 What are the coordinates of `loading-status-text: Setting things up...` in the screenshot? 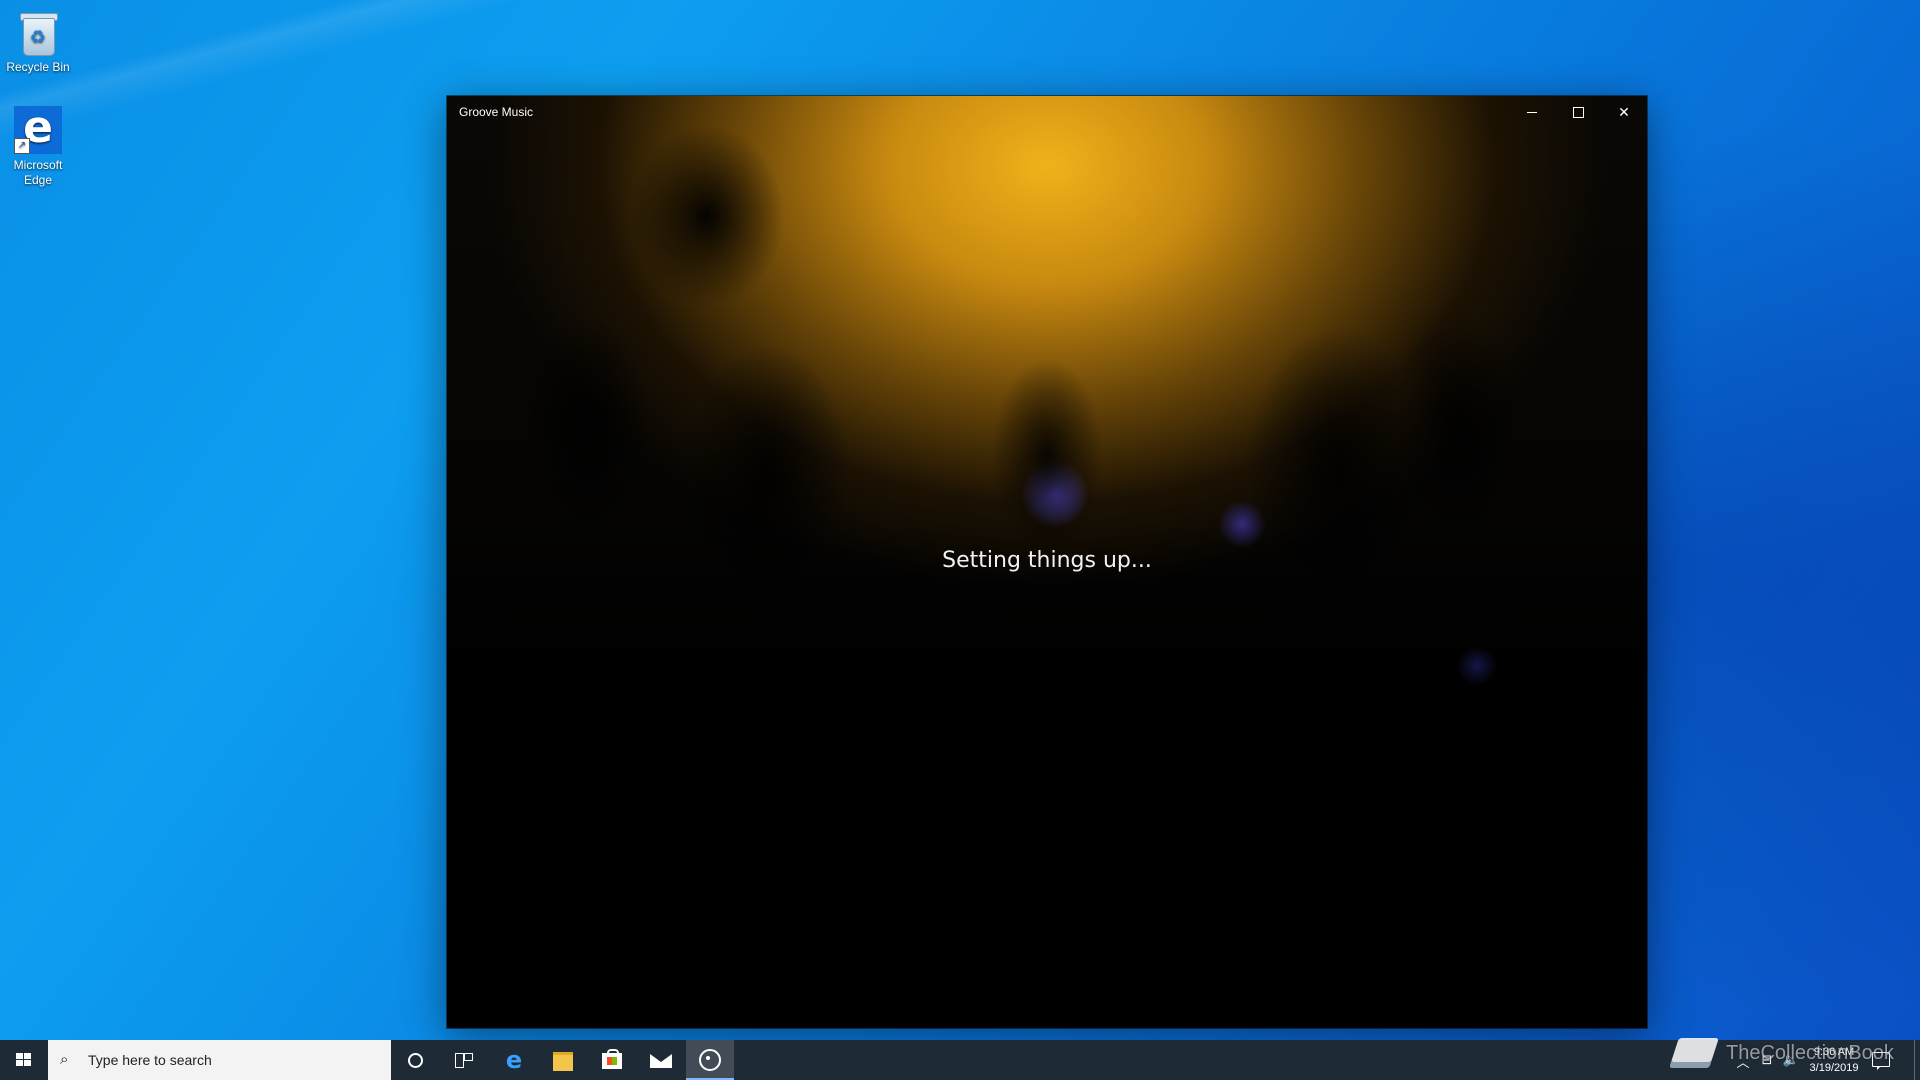 It's located at (1047, 560).